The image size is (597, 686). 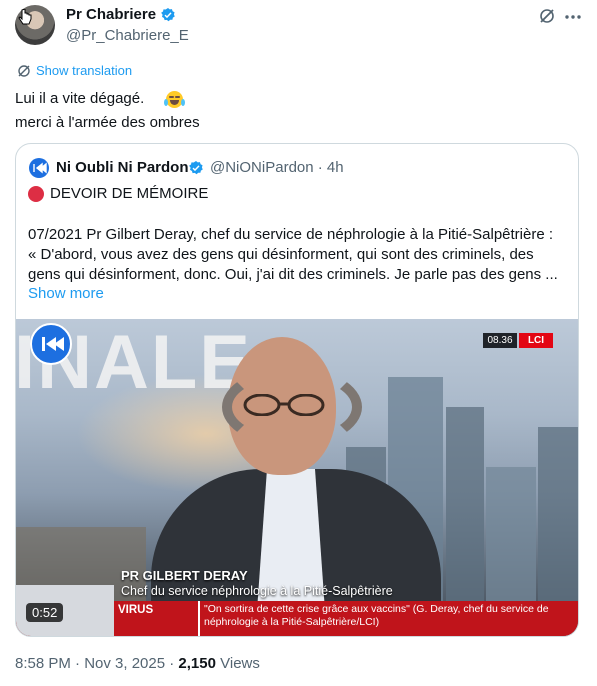 What do you see at coordinates (84, 70) in the screenshot?
I see `show-translation-link: Show translation` at bounding box center [84, 70].